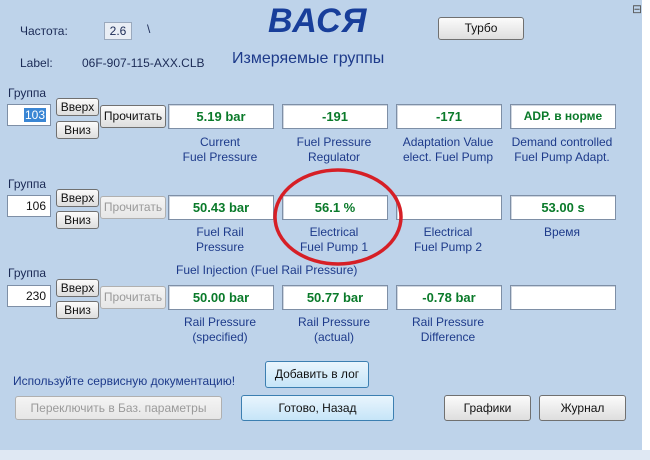 This screenshot has width=650, height=460. Describe the element at coordinates (220, 149) in the screenshot. I see `field-description: Current Fuel Pressure` at that location.